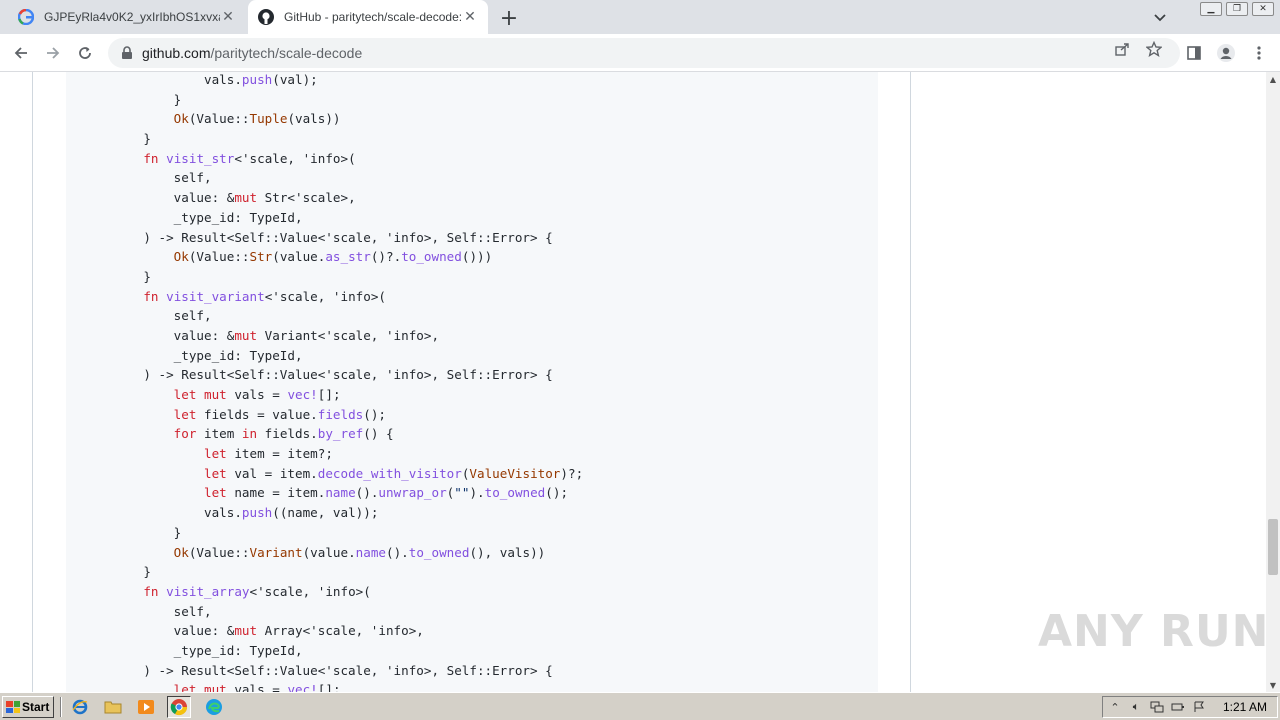  What do you see at coordinates (640, 706) in the screenshot?
I see `windows-taskbar: Start ⌃ 🔈︎ 1:21 AM` at bounding box center [640, 706].